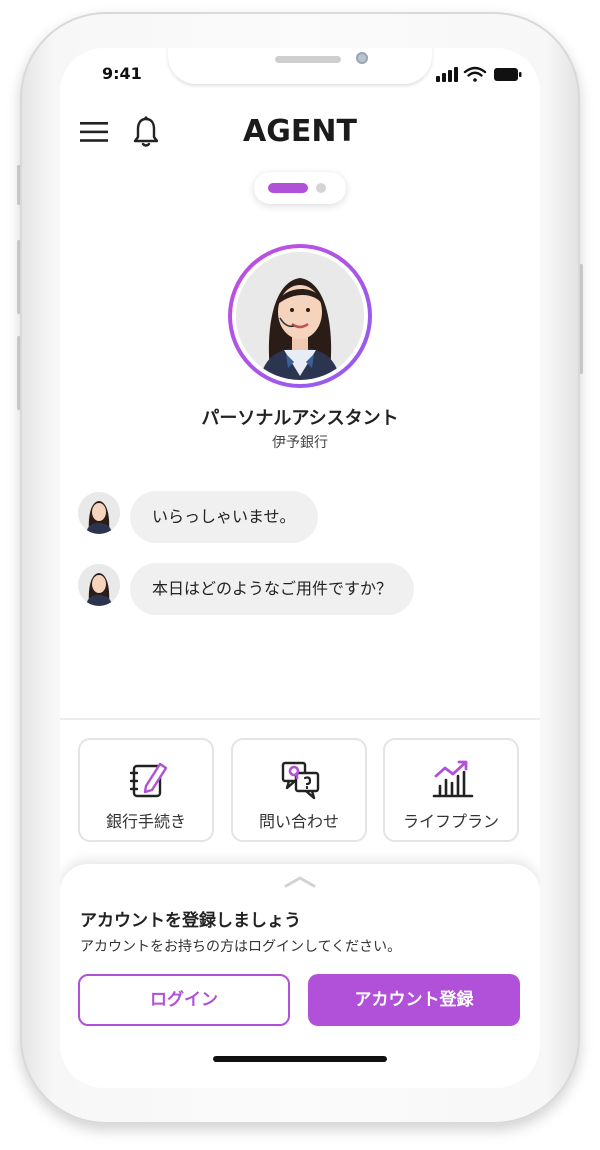 This screenshot has height=1150, width=600. I want to click on action-label: 問い合わせ, so click(298, 821).